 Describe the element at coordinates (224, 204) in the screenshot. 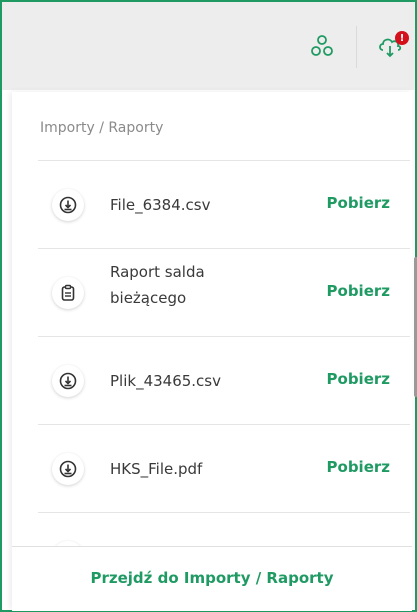

I see `list-item: File_6384.csv Pobierz` at that location.